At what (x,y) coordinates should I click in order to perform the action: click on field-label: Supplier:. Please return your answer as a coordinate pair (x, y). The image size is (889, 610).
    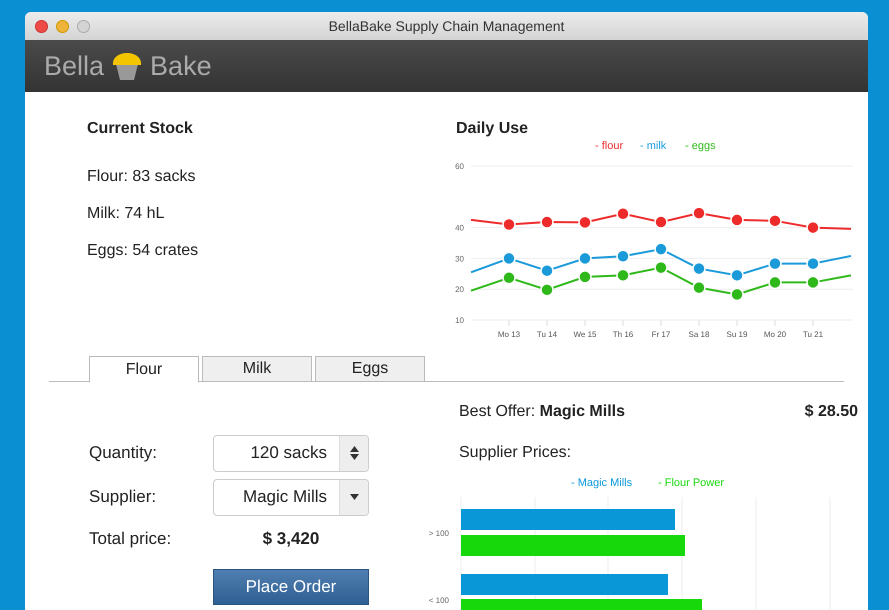
    Looking at the image, I should click on (123, 497).